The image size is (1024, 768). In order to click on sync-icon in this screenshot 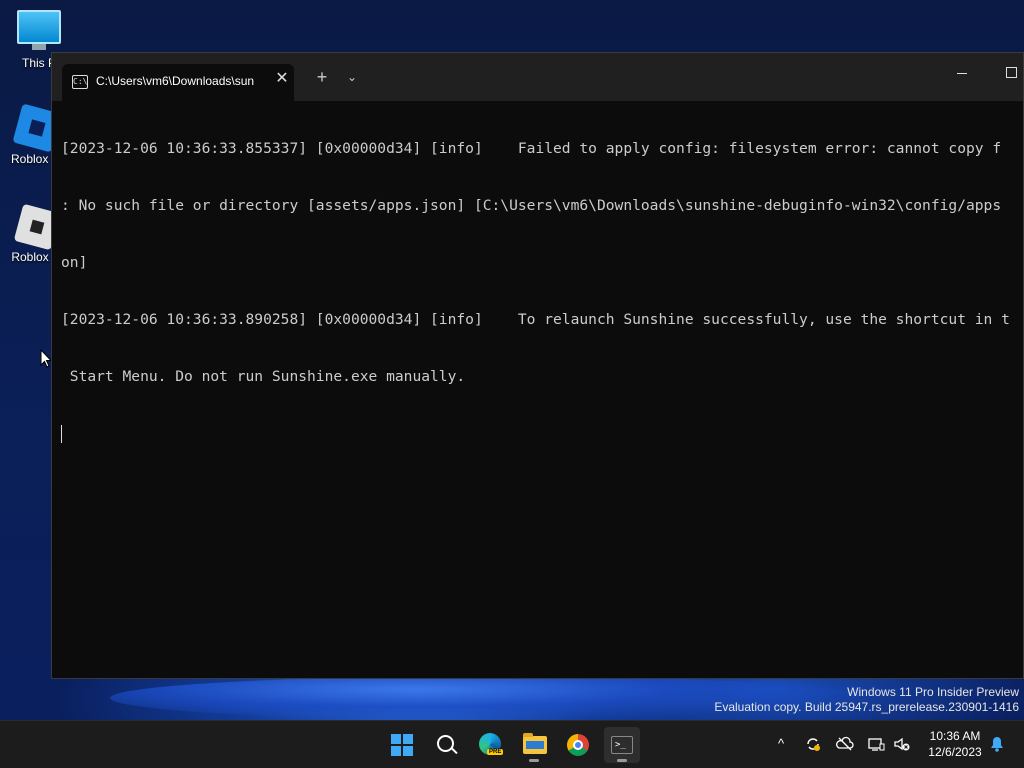, I will do `click(813, 744)`.